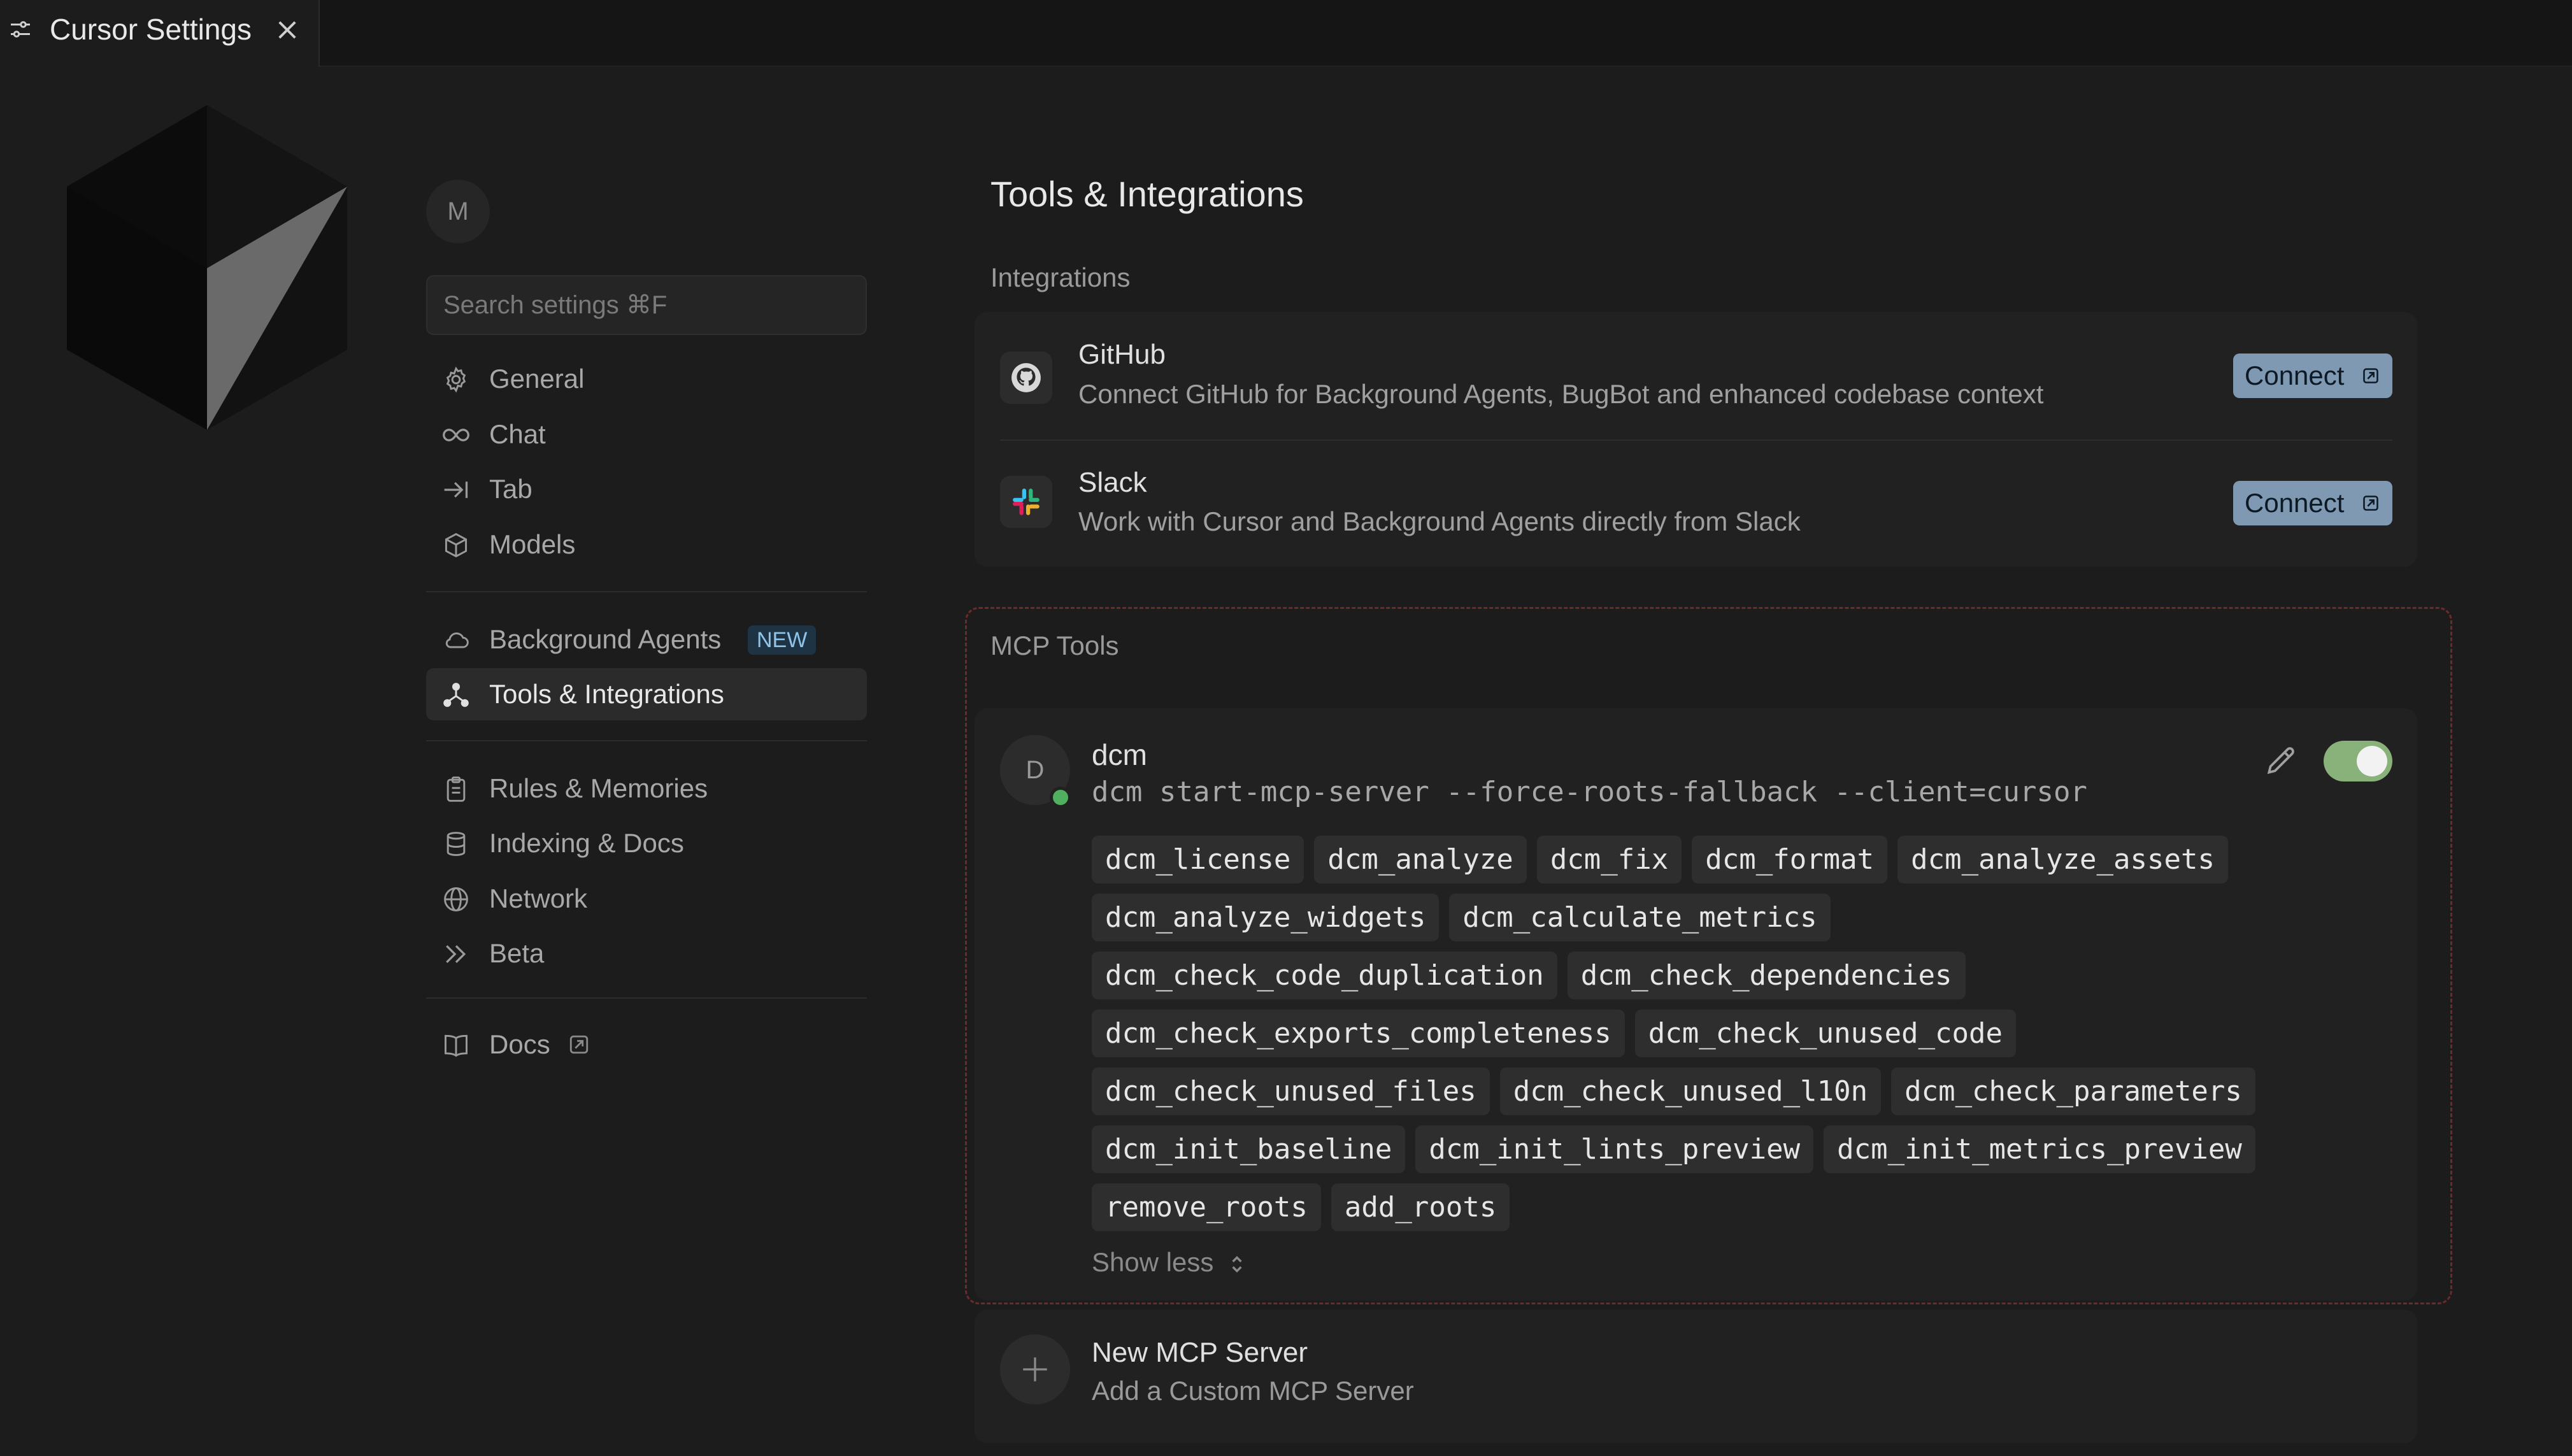 The image size is (2572, 1456). Describe the element at coordinates (2062, 859) in the screenshot. I see `tool-chip: dcm_analyze_assets` at that location.